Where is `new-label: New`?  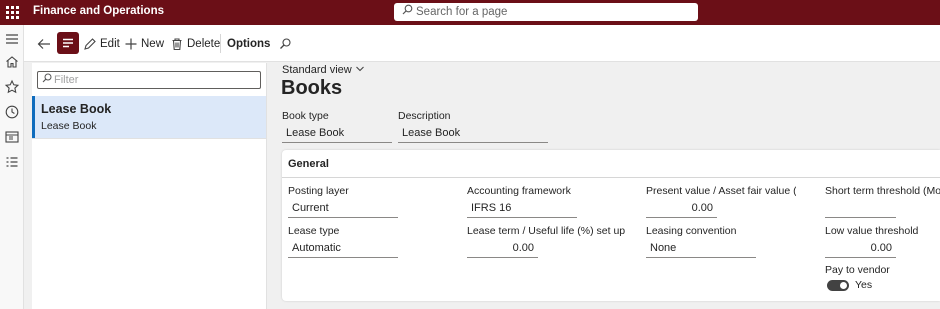
new-label: New is located at coordinates (153, 43).